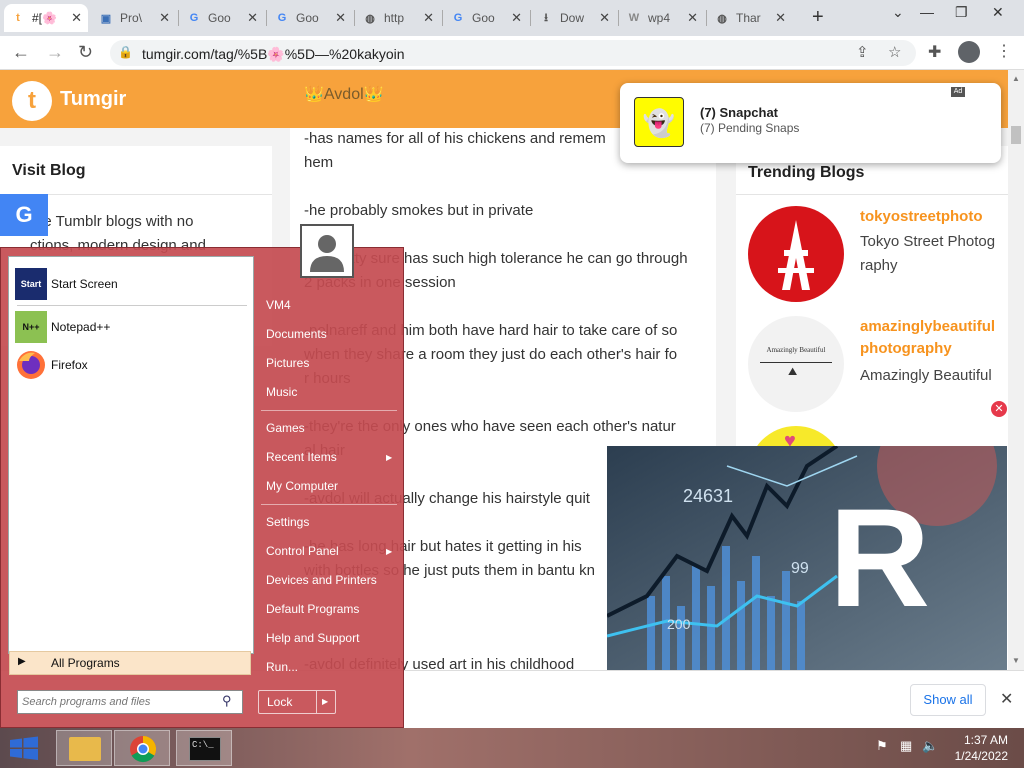 This screenshot has height=768, width=1024. What do you see at coordinates (934, 52) in the screenshot?
I see `extensions-icon: ✚` at bounding box center [934, 52].